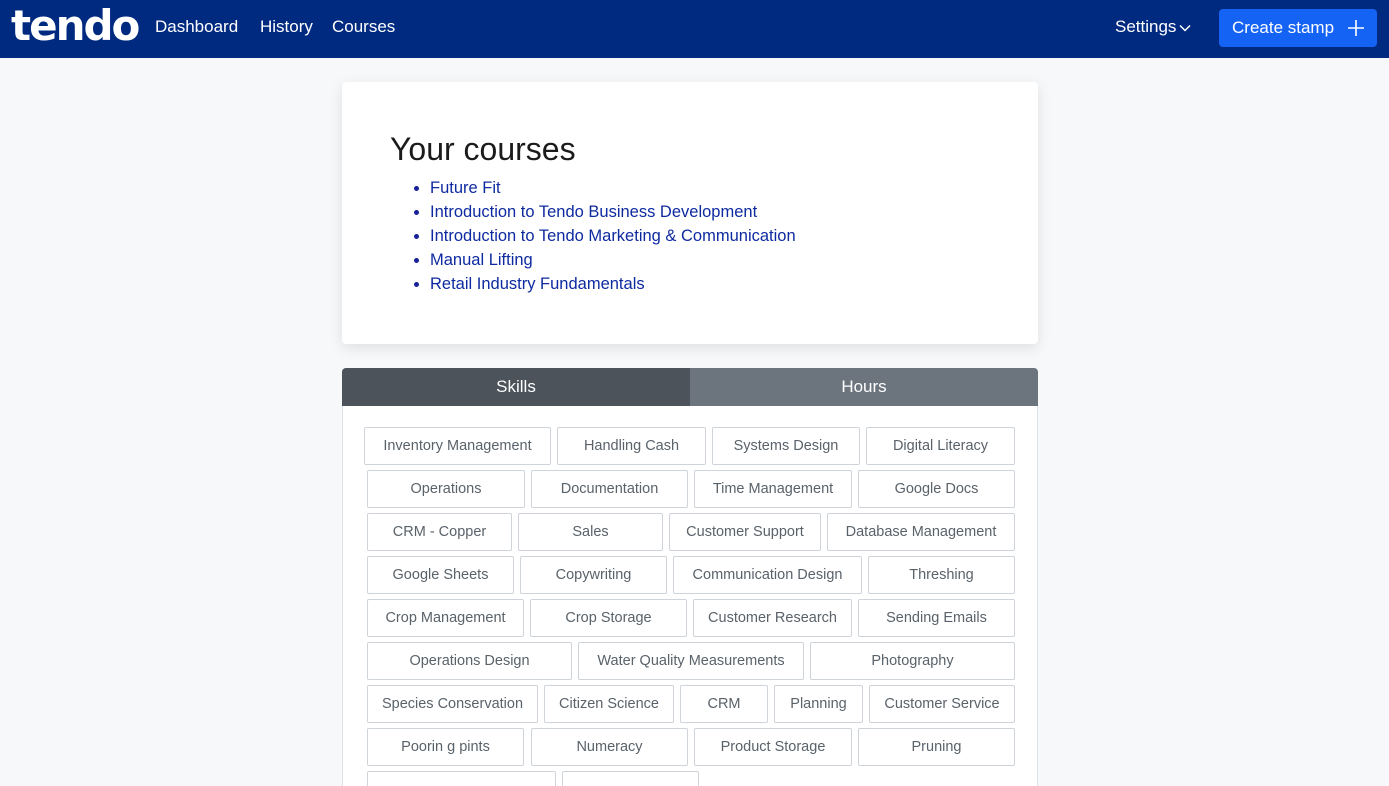  I want to click on course-link-retail-fundamentals: Retail Industry Fundamentals, so click(537, 284).